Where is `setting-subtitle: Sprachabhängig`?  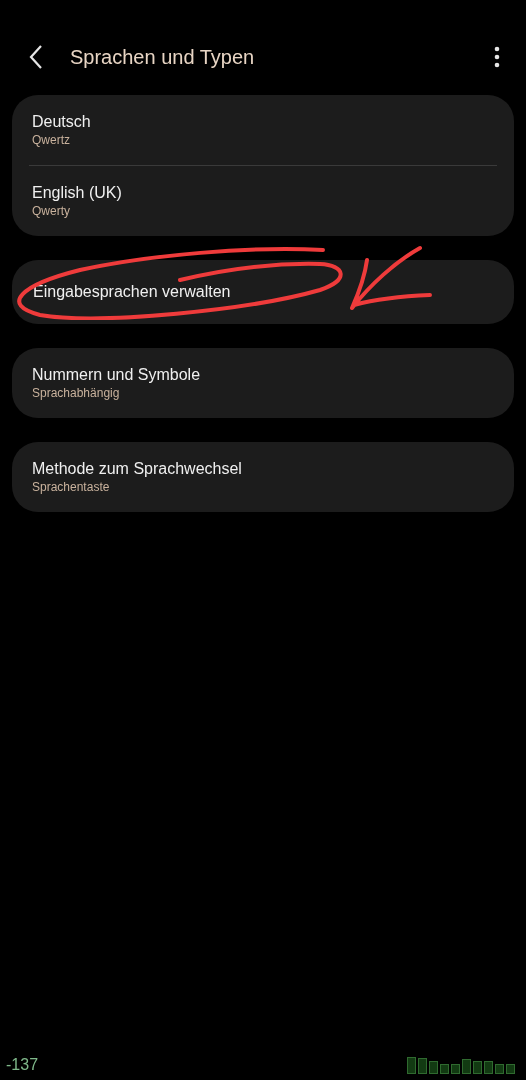 setting-subtitle: Sprachabhängig is located at coordinates (76, 393).